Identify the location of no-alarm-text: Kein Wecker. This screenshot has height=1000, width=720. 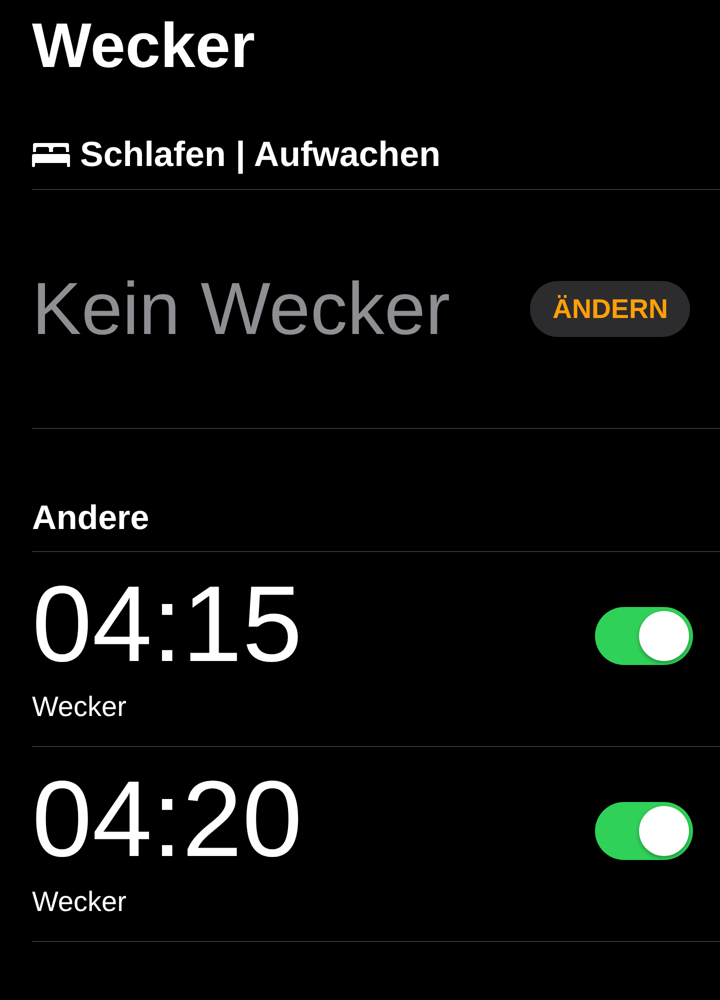
(241, 309).